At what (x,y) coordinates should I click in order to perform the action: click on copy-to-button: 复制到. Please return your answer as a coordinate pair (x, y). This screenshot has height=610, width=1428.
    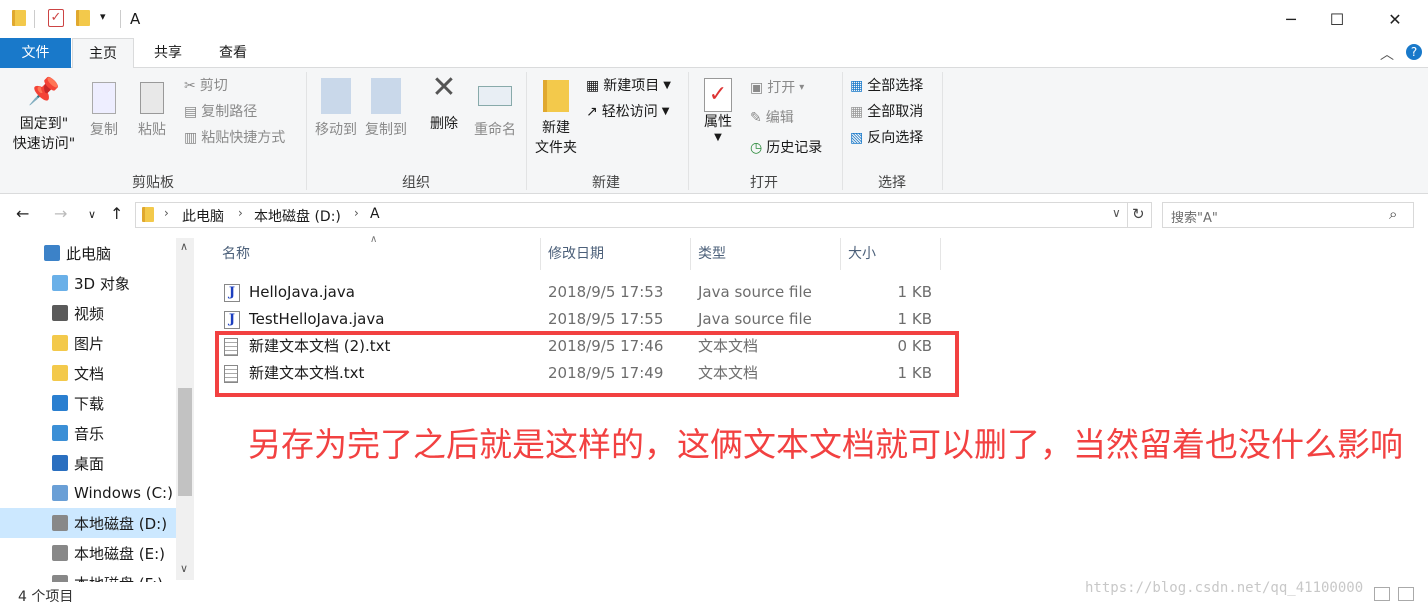
    Looking at the image, I should click on (386, 109).